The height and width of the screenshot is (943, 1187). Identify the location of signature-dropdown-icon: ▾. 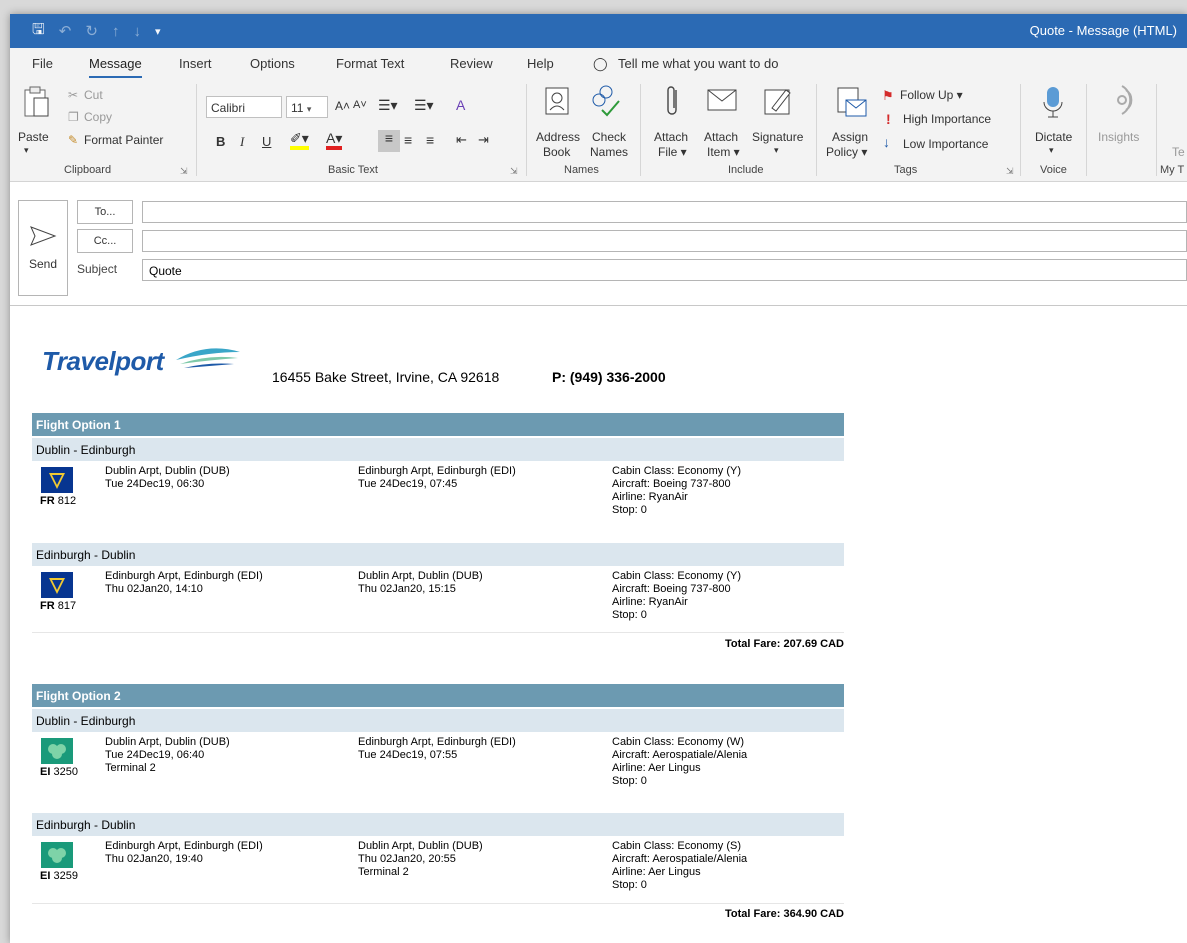
(776, 150).